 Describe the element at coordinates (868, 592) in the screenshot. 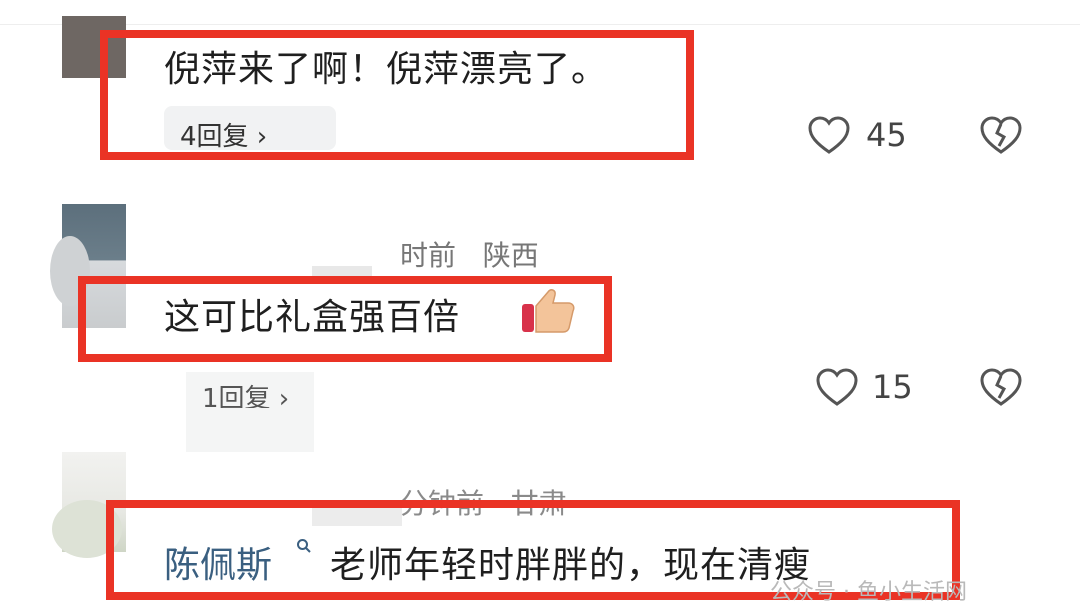

I see `watermark: 公众号 · 鱼小生活网` at that location.